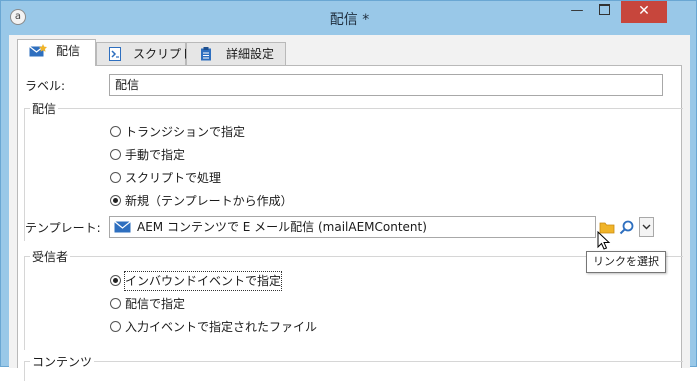 The height and width of the screenshot is (381, 697). I want to click on mouse-cursor-icon, so click(604, 240).